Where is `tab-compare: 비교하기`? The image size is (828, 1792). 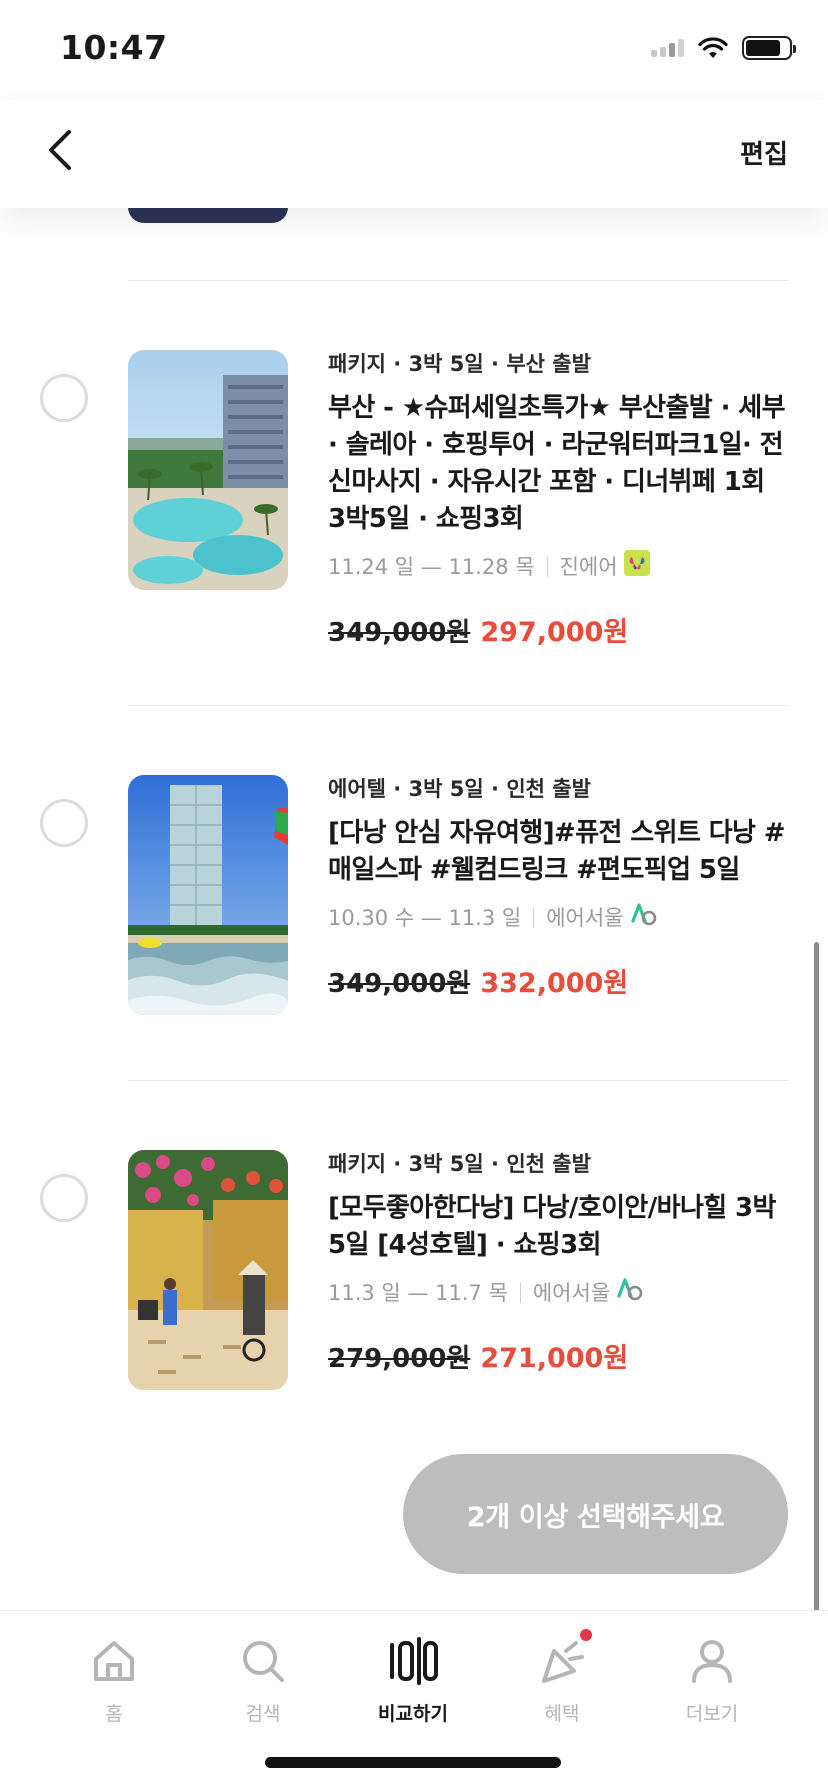 tab-compare: 비교하기 is located at coordinates (413, 1680).